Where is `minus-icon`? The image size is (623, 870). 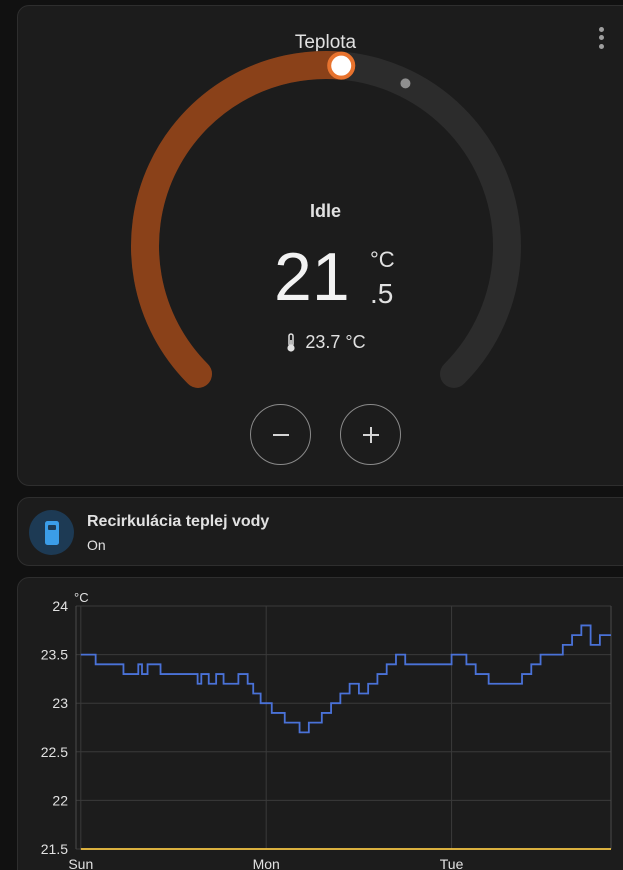
minus-icon is located at coordinates (280, 434).